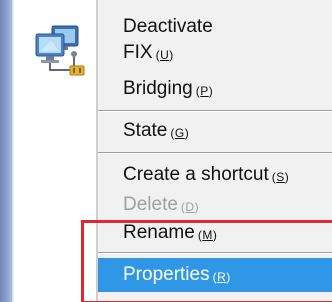 Image resolution: width=332 pixels, height=302 pixels. Describe the element at coordinates (168, 26) in the screenshot. I see `menu-item-label: Deactivate` at that location.